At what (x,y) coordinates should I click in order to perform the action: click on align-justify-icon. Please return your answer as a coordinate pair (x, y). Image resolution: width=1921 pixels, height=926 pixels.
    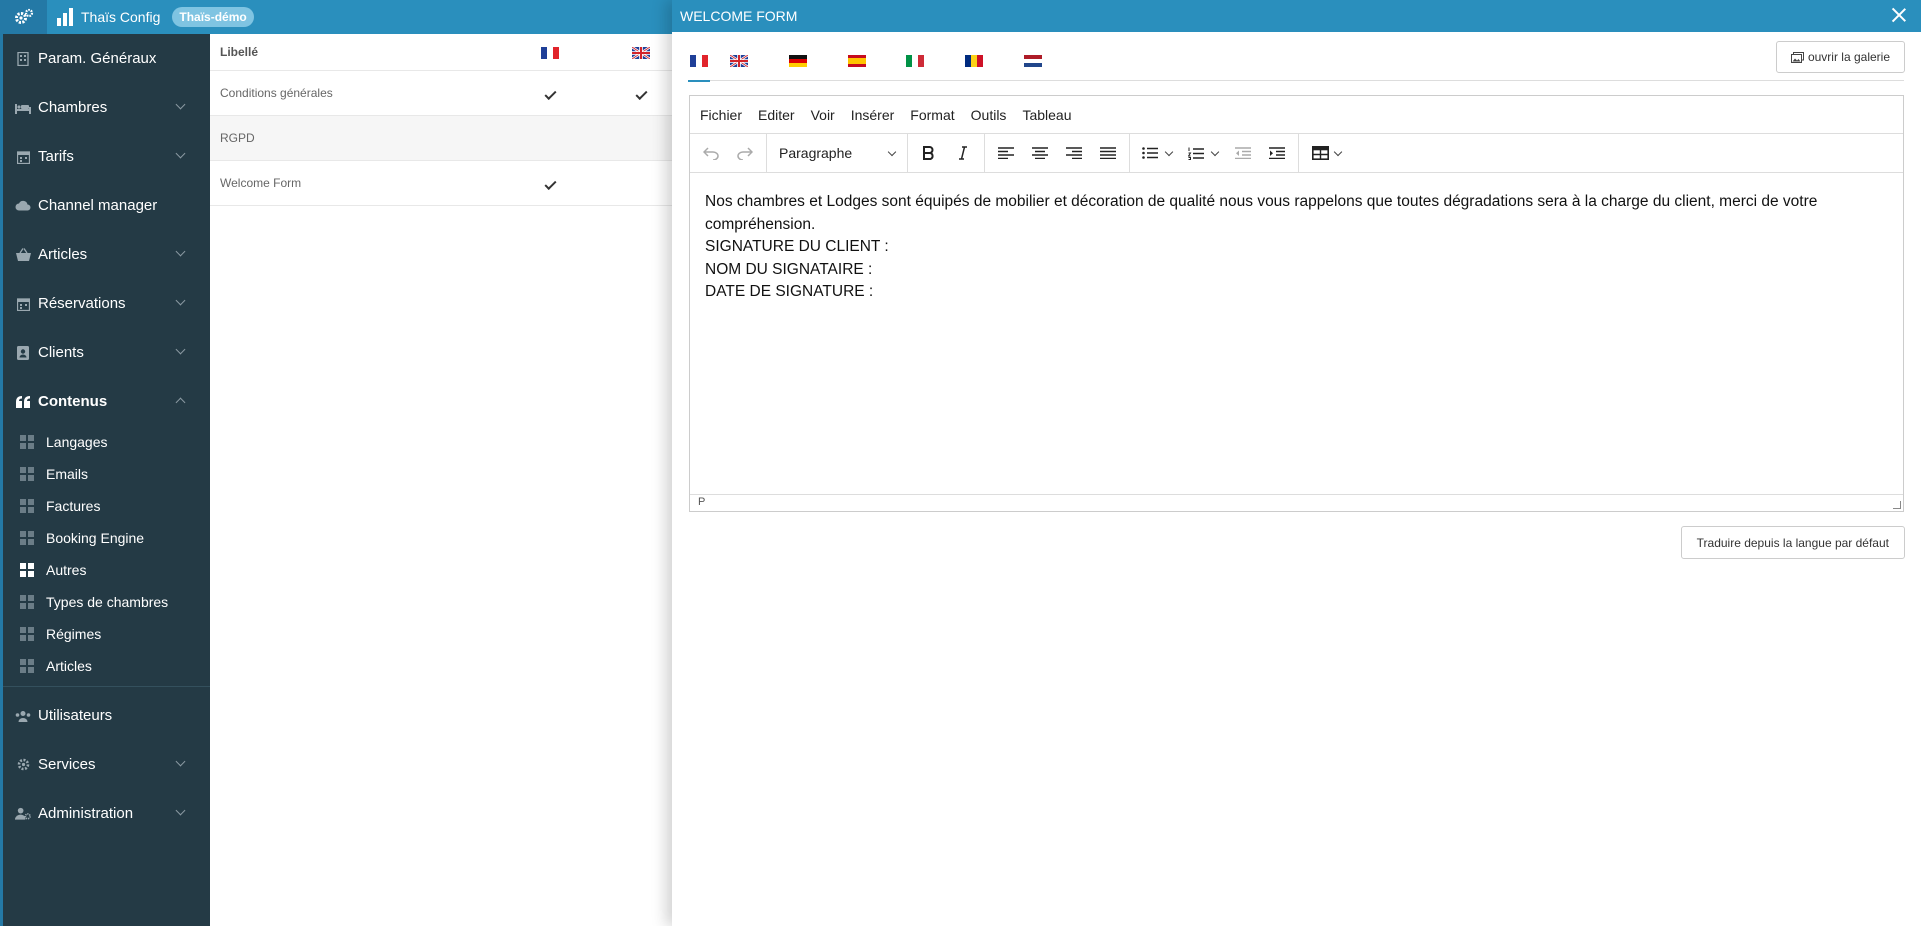
    Looking at the image, I should click on (1108, 153).